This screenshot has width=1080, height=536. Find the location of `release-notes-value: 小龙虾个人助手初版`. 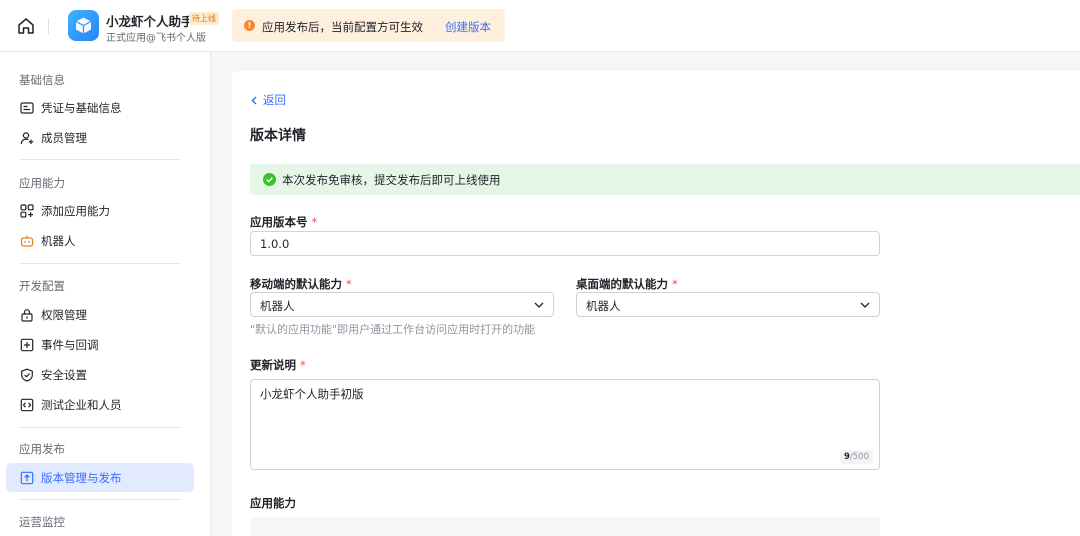

release-notes-value: 小龙虾个人助手初版 is located at coordinates (312, 394).